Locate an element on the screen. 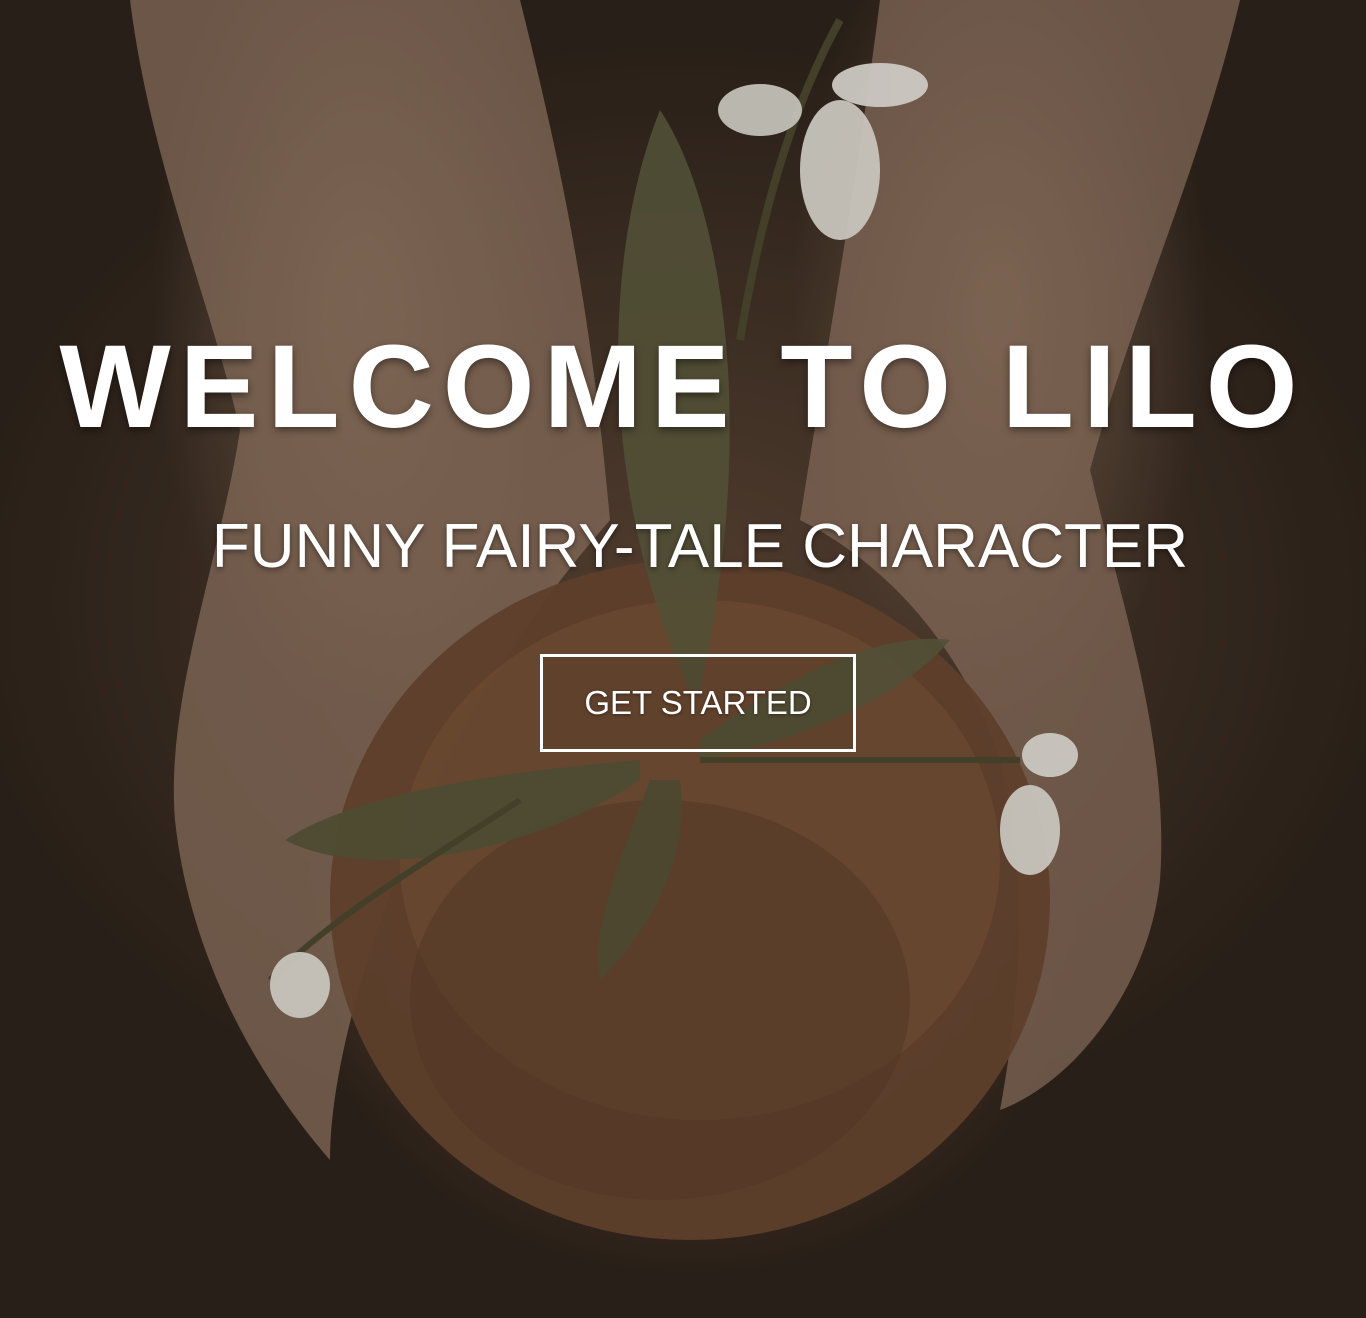  hero-subtitle: FUNNY FAIRY-TALE CHARACTER is located at coordinates (700, 546).